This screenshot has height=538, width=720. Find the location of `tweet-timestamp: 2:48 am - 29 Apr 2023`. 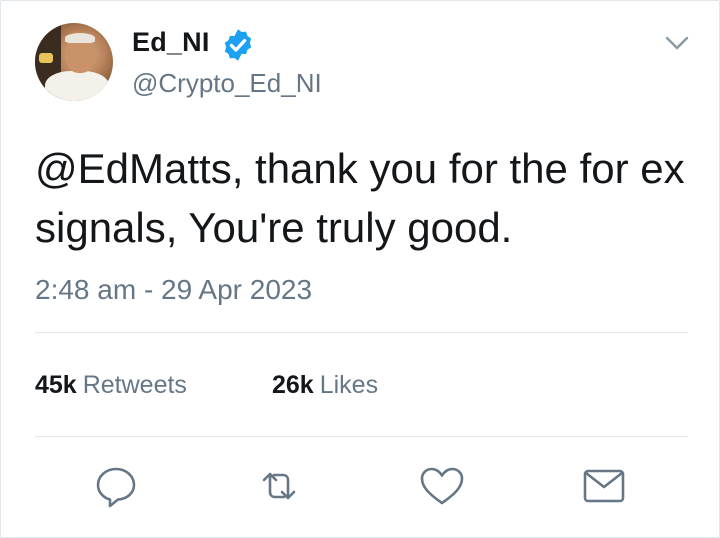

tweet-timestamp: 2:48 am - 29 Apr 2023 is located at coordinates (173, 290).